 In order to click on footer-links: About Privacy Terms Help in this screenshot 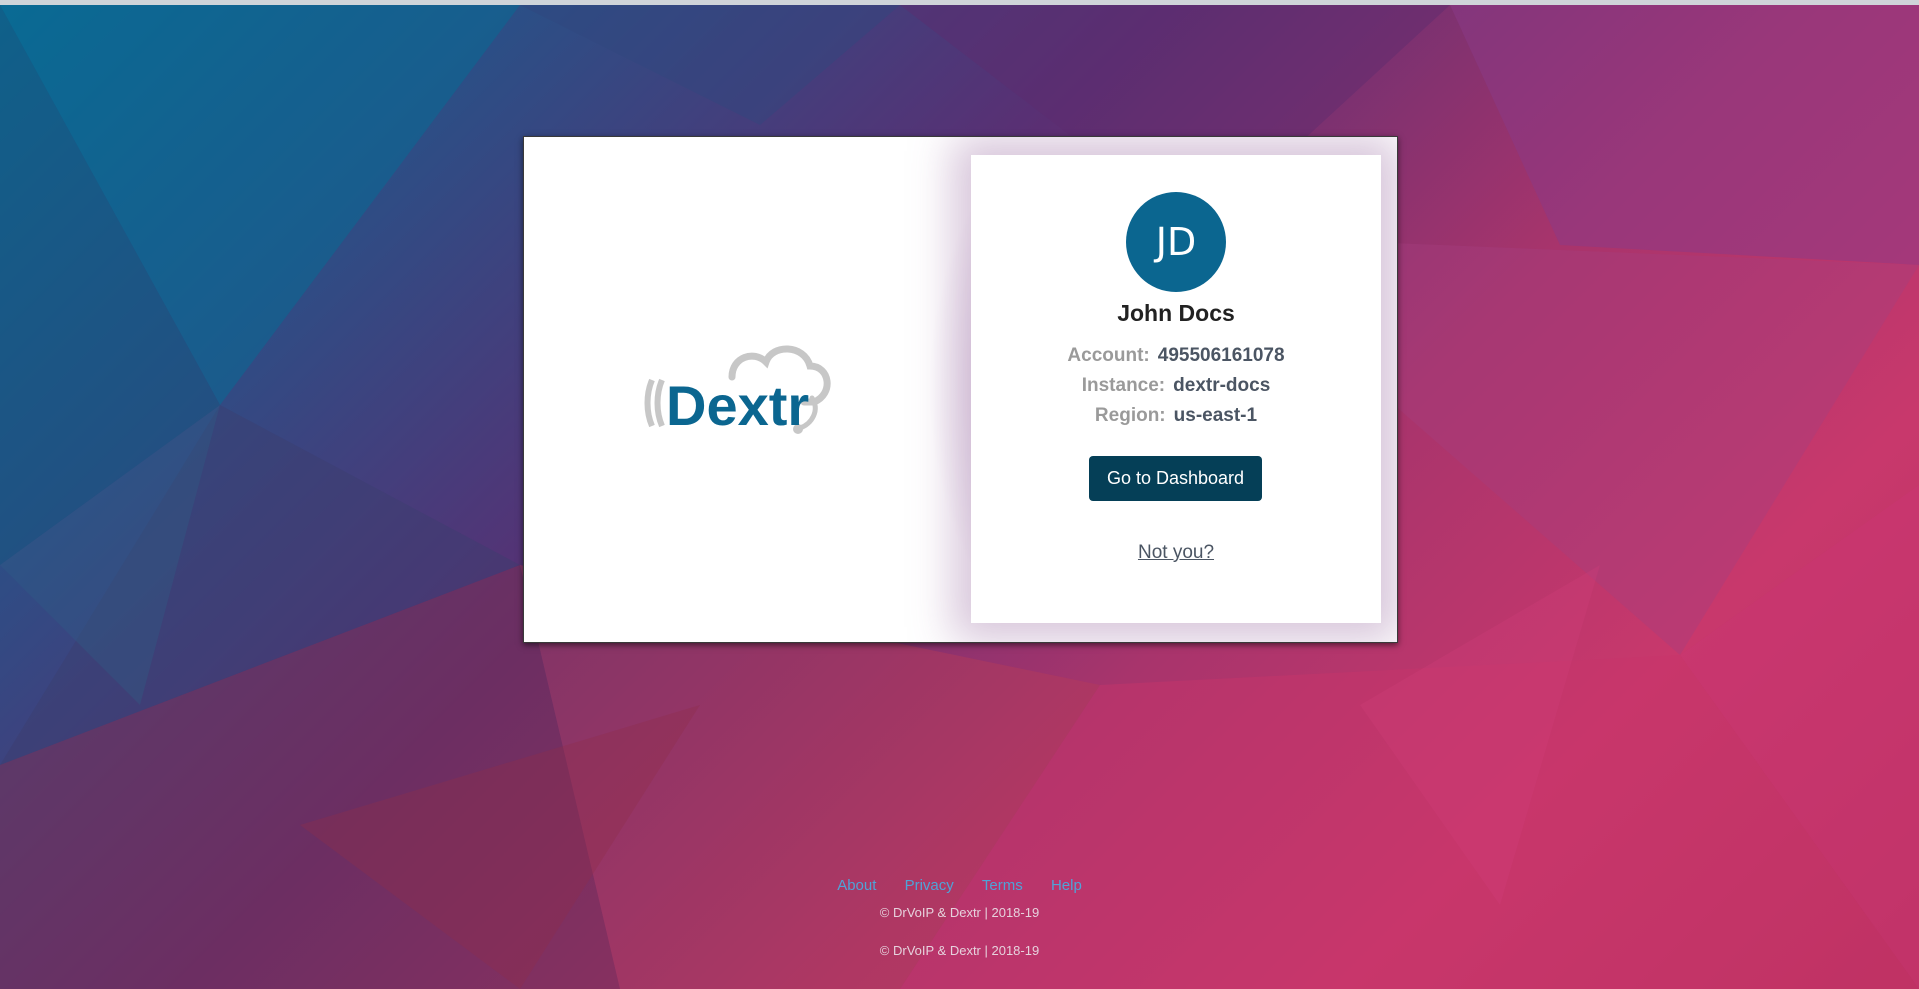, I will do `click(959, 885)`.